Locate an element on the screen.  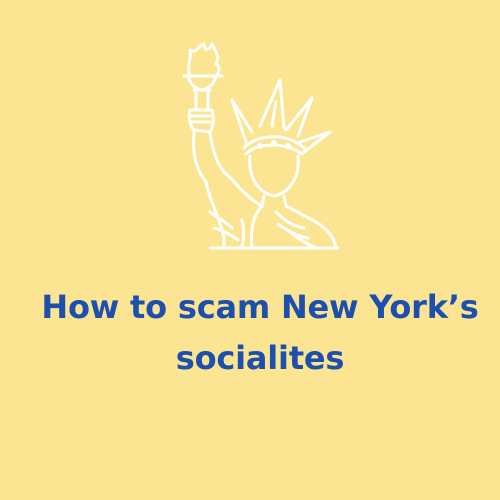
title-line-2: socialites is located at coordinates (260, 358).